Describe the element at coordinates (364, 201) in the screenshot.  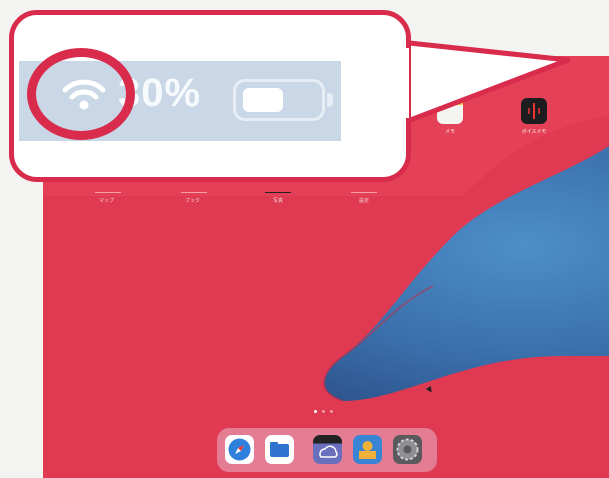
I see `app-label-settings: 設定` at that location.